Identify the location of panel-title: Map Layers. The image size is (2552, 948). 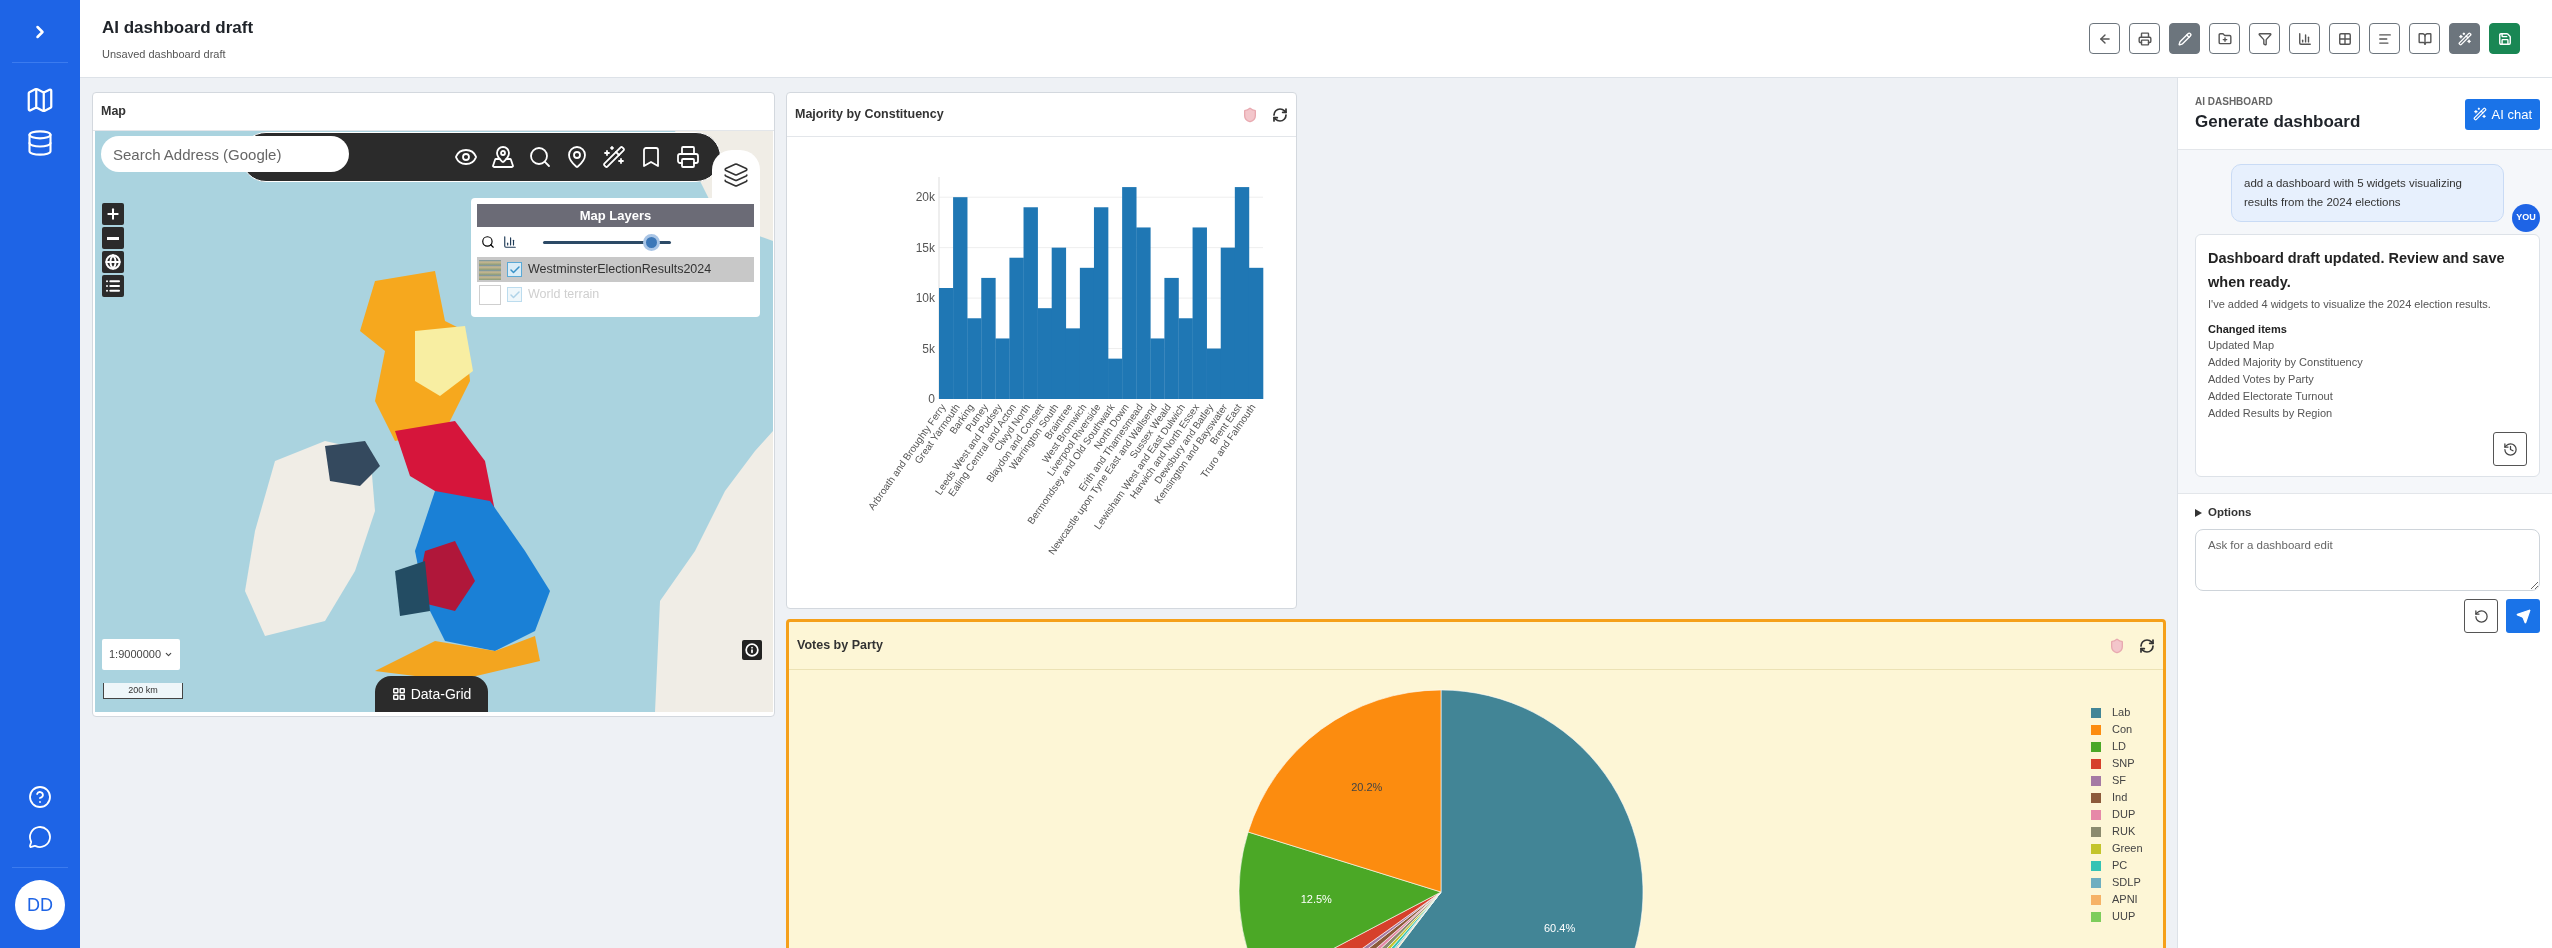
(615, 215).